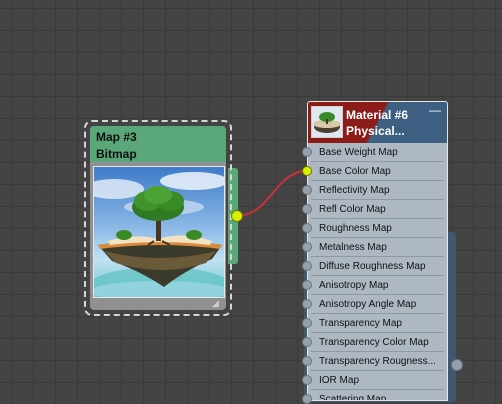 This screenshot has height=404, width=502. I want to click on slot-label: Diffuse Roughness Map, so click(372, 266).